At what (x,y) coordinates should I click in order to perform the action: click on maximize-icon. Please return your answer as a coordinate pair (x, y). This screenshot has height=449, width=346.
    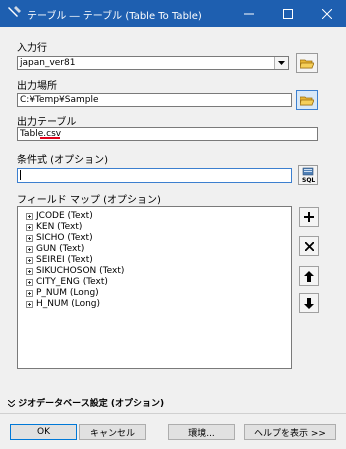
    Looking at the image, I should click on (288, 13).